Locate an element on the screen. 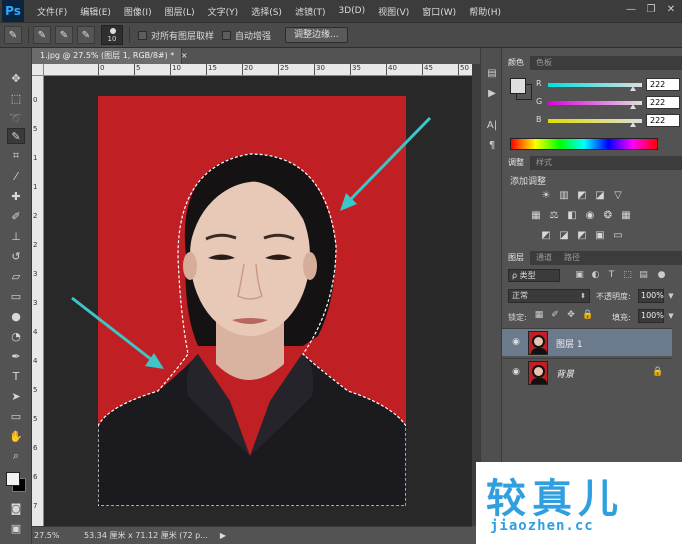  filter-shape-icon: ⬚ is located at coordinates (627, 275).